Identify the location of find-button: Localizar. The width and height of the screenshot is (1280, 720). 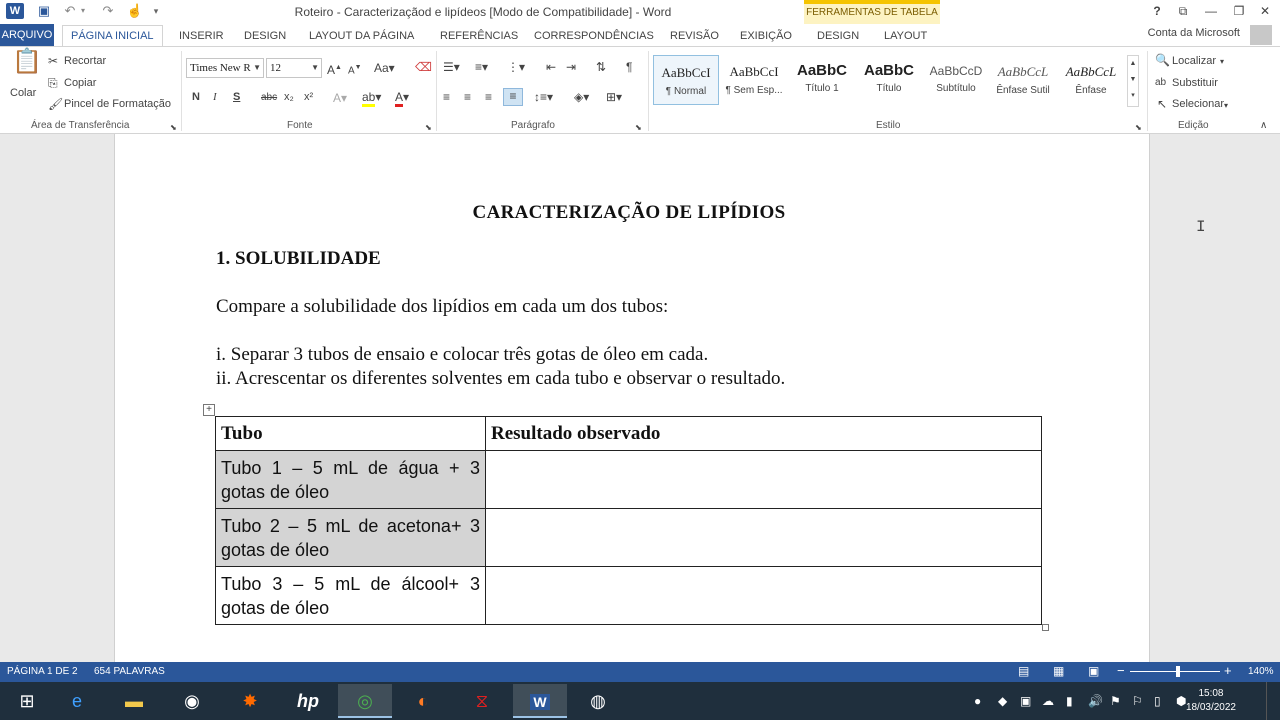
(1194, 61).